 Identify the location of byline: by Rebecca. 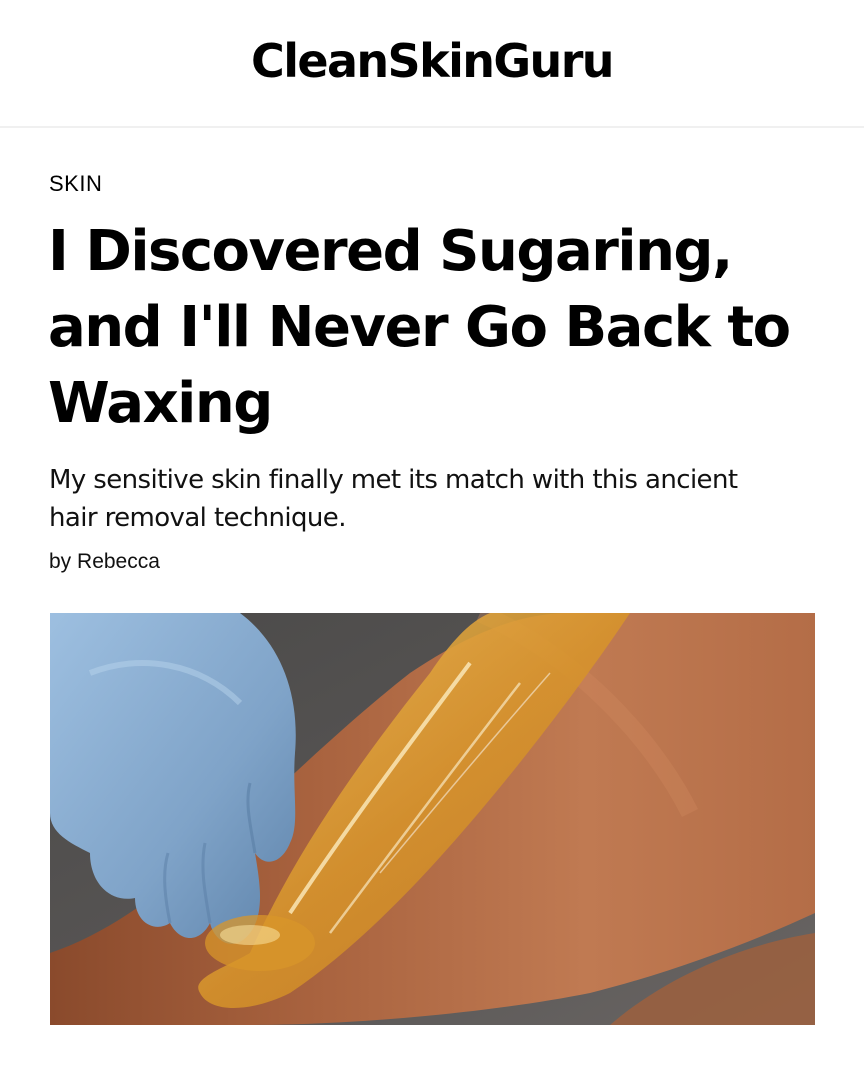
(104, 562).